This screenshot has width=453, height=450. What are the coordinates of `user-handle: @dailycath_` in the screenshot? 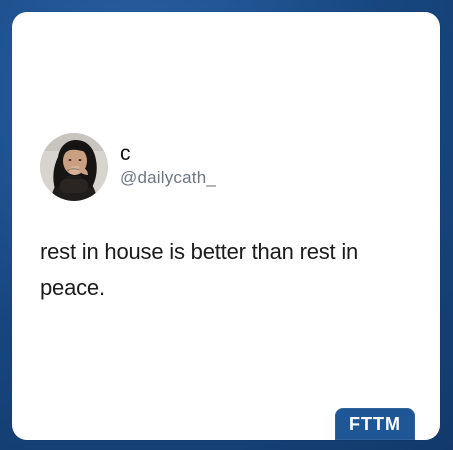 It's located at (168, 177).